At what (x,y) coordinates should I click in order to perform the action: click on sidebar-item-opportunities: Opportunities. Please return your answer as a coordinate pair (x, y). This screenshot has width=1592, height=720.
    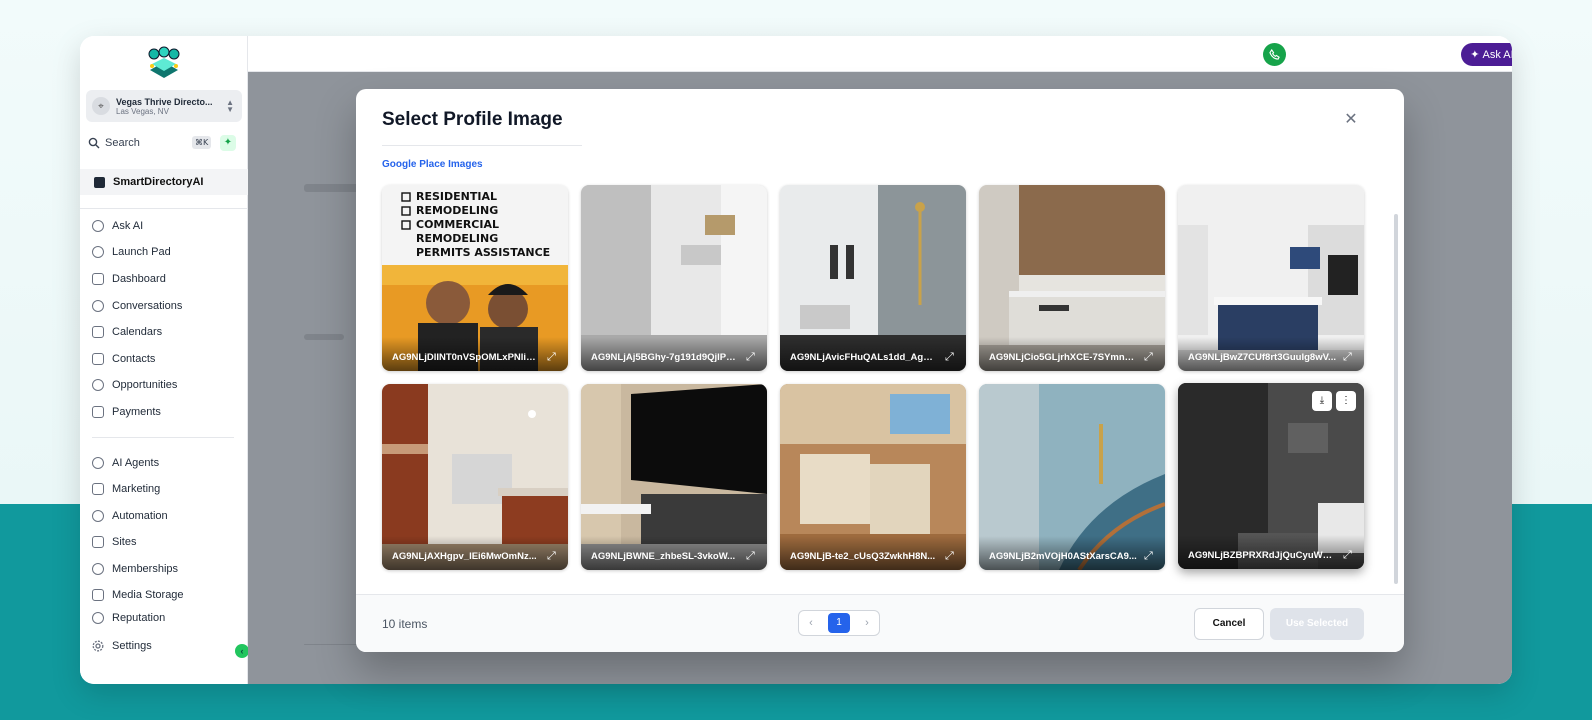
    Looking at the image, I should click on (167, 385).